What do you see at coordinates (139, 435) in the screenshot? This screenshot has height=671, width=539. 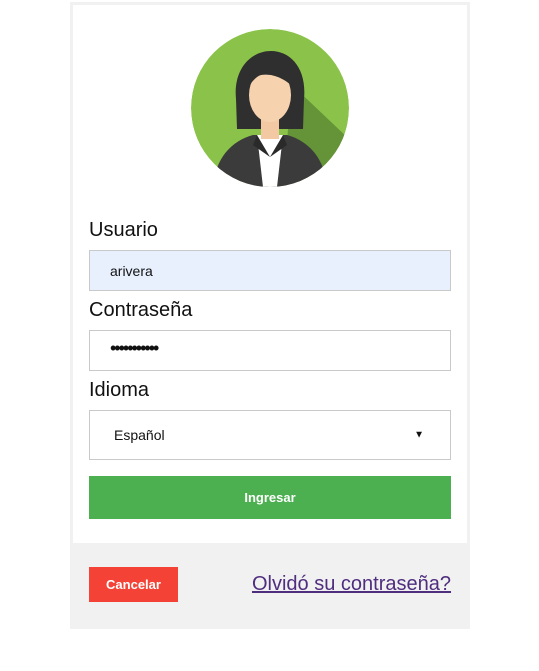 I see `language-selected-value: Español` at bounding box center [139, 435].